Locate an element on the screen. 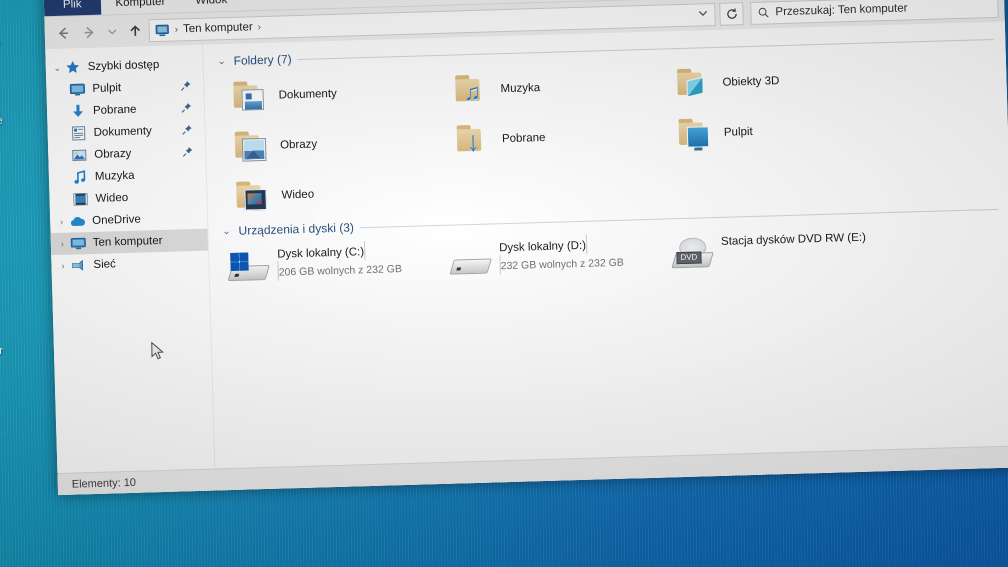 The image size is (1008, 567). drive-capacity-label: 232 GB wolnych z 232 GB is located at coordinates (562, 264).